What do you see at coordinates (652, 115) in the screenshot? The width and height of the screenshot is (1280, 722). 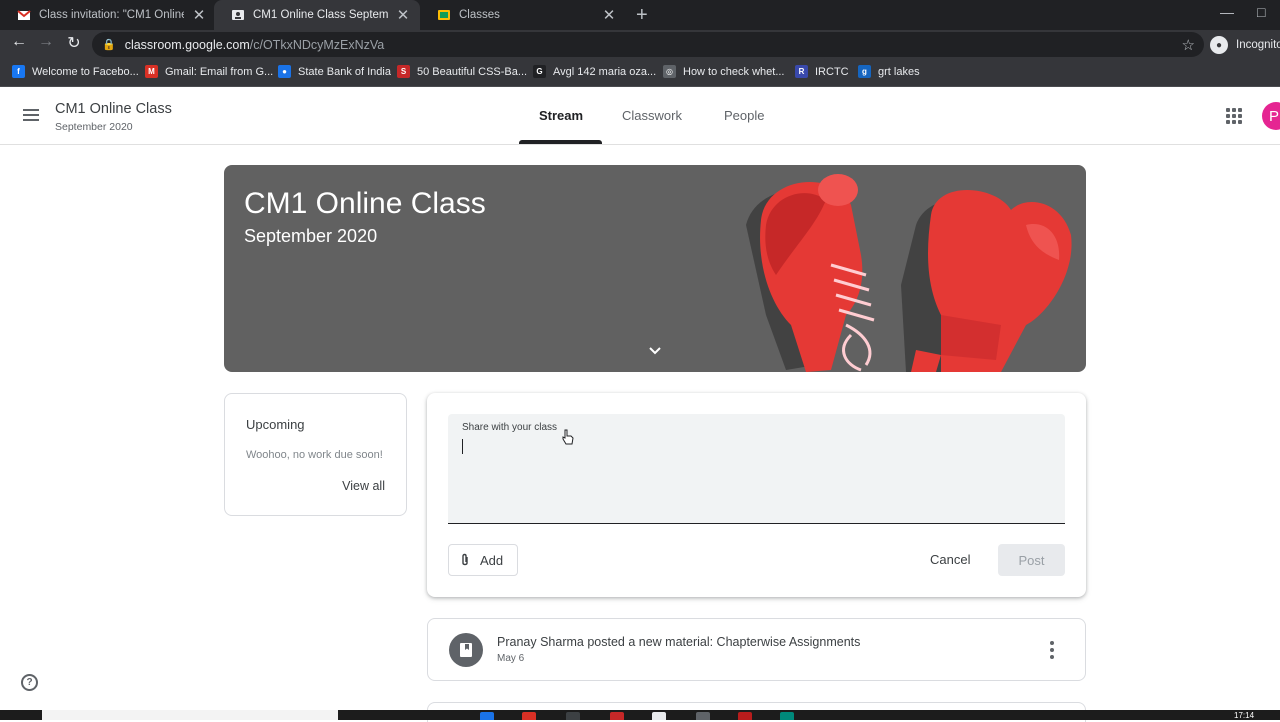 I see `tab-classwork: Classwork` at bounding box center [652, 115].